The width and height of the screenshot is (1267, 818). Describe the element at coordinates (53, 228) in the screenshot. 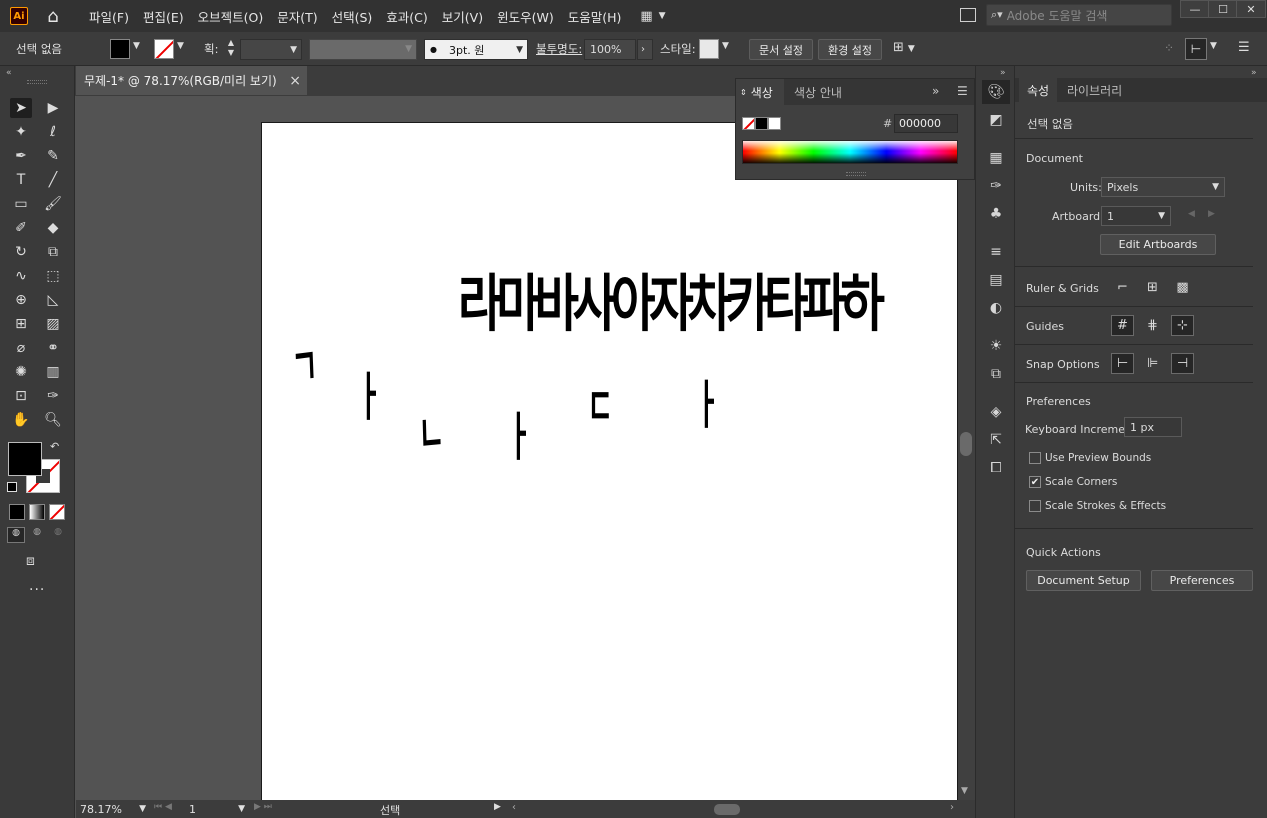

I see `eraser-tool-icon: ◆` at that location.